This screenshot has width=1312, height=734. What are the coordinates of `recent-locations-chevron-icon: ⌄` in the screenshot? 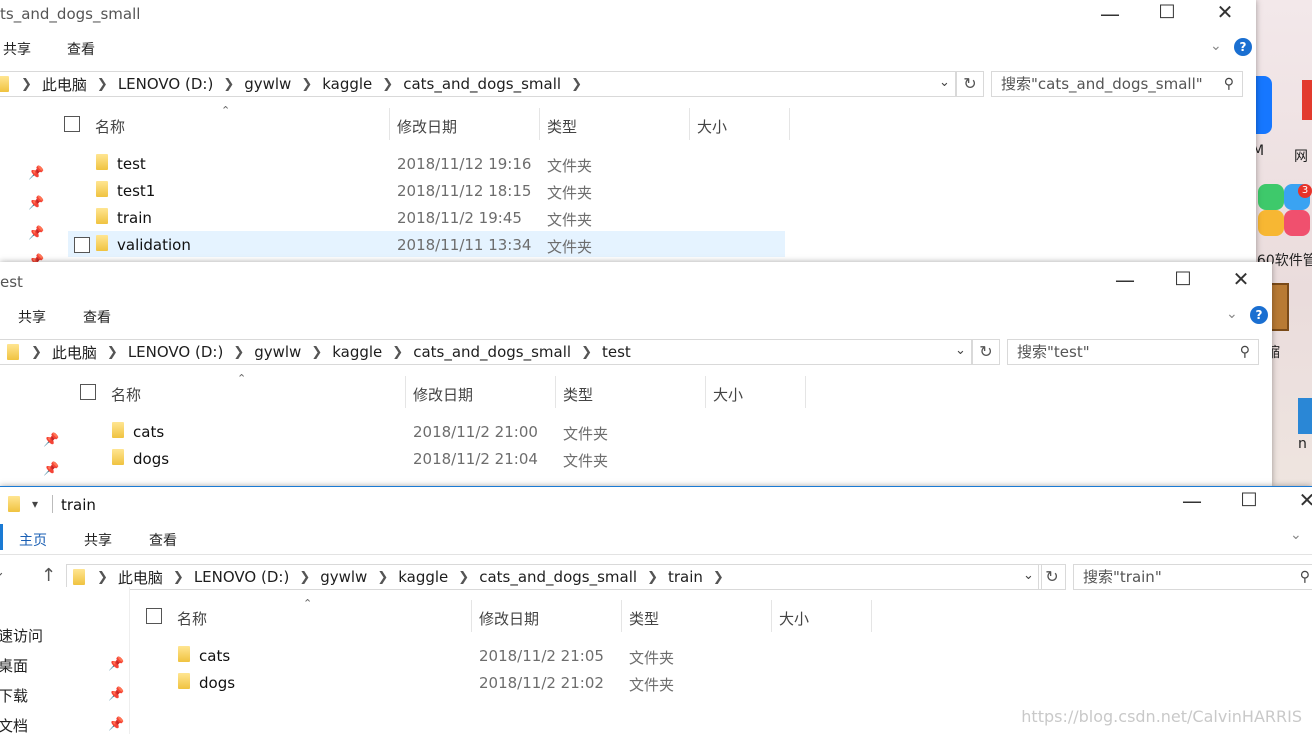 It's located at (2, 572).